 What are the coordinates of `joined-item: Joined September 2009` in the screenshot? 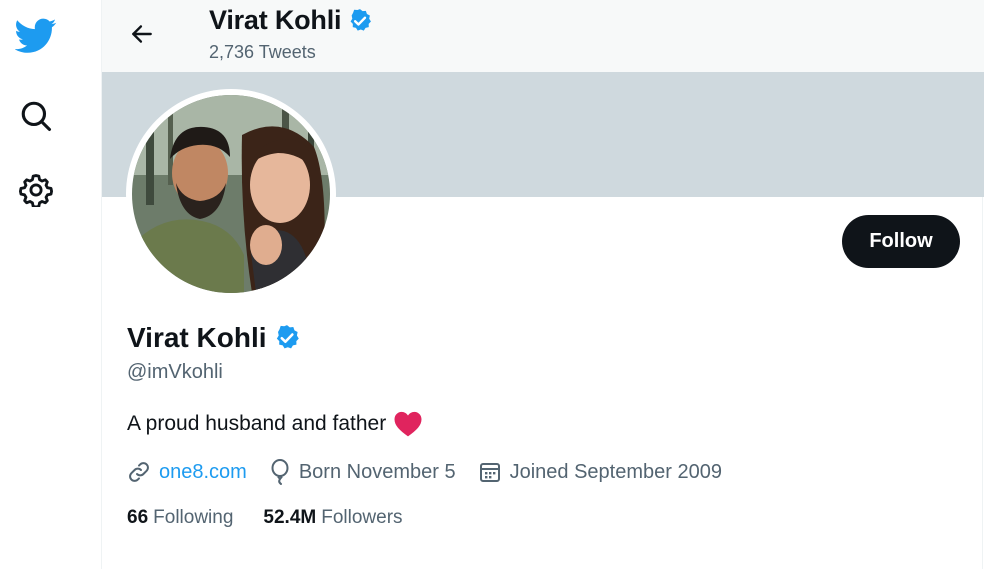 It's located at (600, 472).